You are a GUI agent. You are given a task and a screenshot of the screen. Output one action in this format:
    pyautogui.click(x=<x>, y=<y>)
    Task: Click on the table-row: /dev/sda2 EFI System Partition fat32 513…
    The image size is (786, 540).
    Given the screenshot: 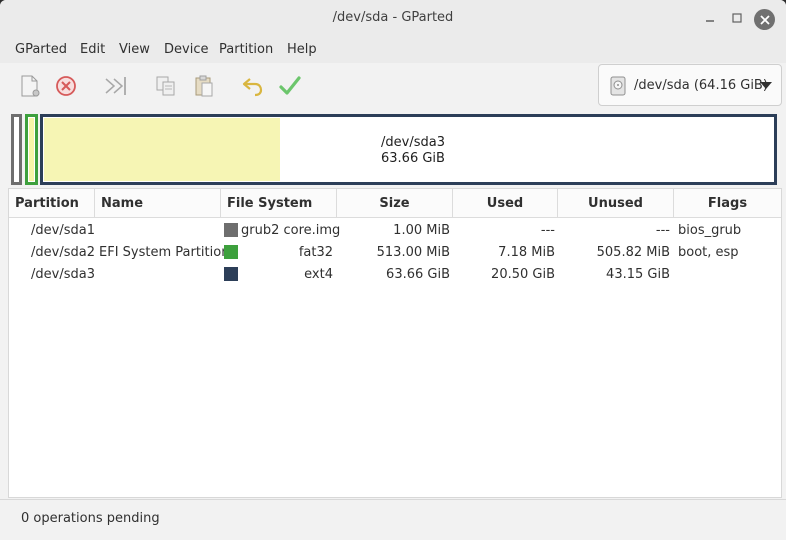 What is the action you would take?
    pyautogui.click(x=395, y=252)
    